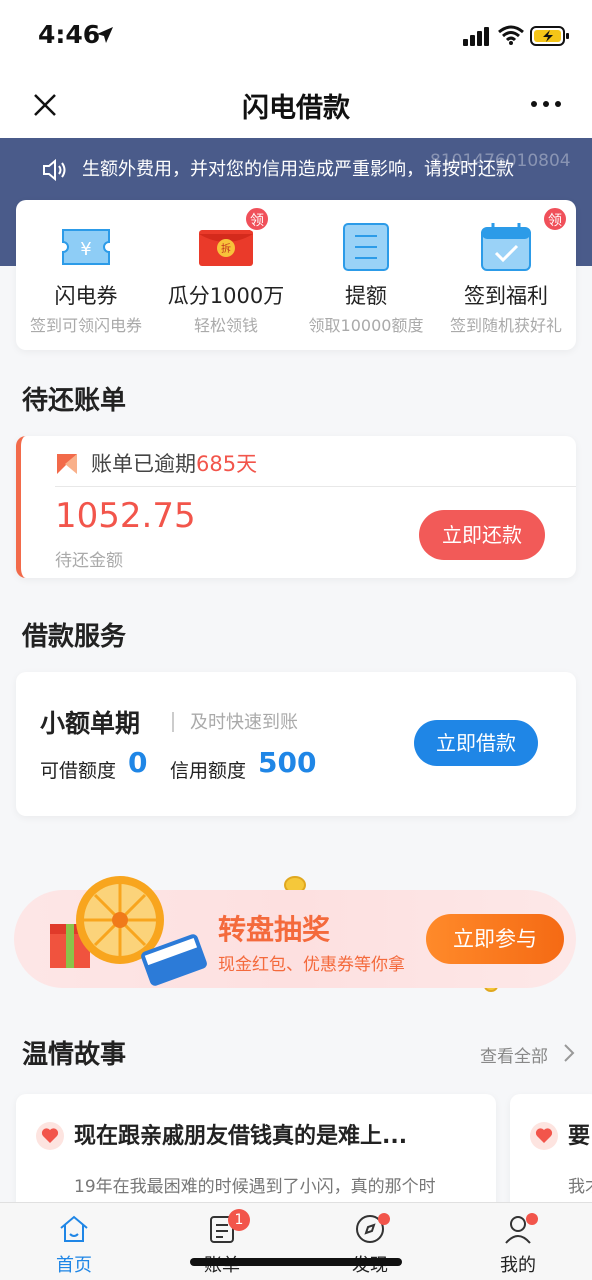 The height and width of the screenshot is (1280, 592). What do you see at coordinates (54, 170) in the screenshot?
I see `speaker-icon` at bounding box center [54, 170].